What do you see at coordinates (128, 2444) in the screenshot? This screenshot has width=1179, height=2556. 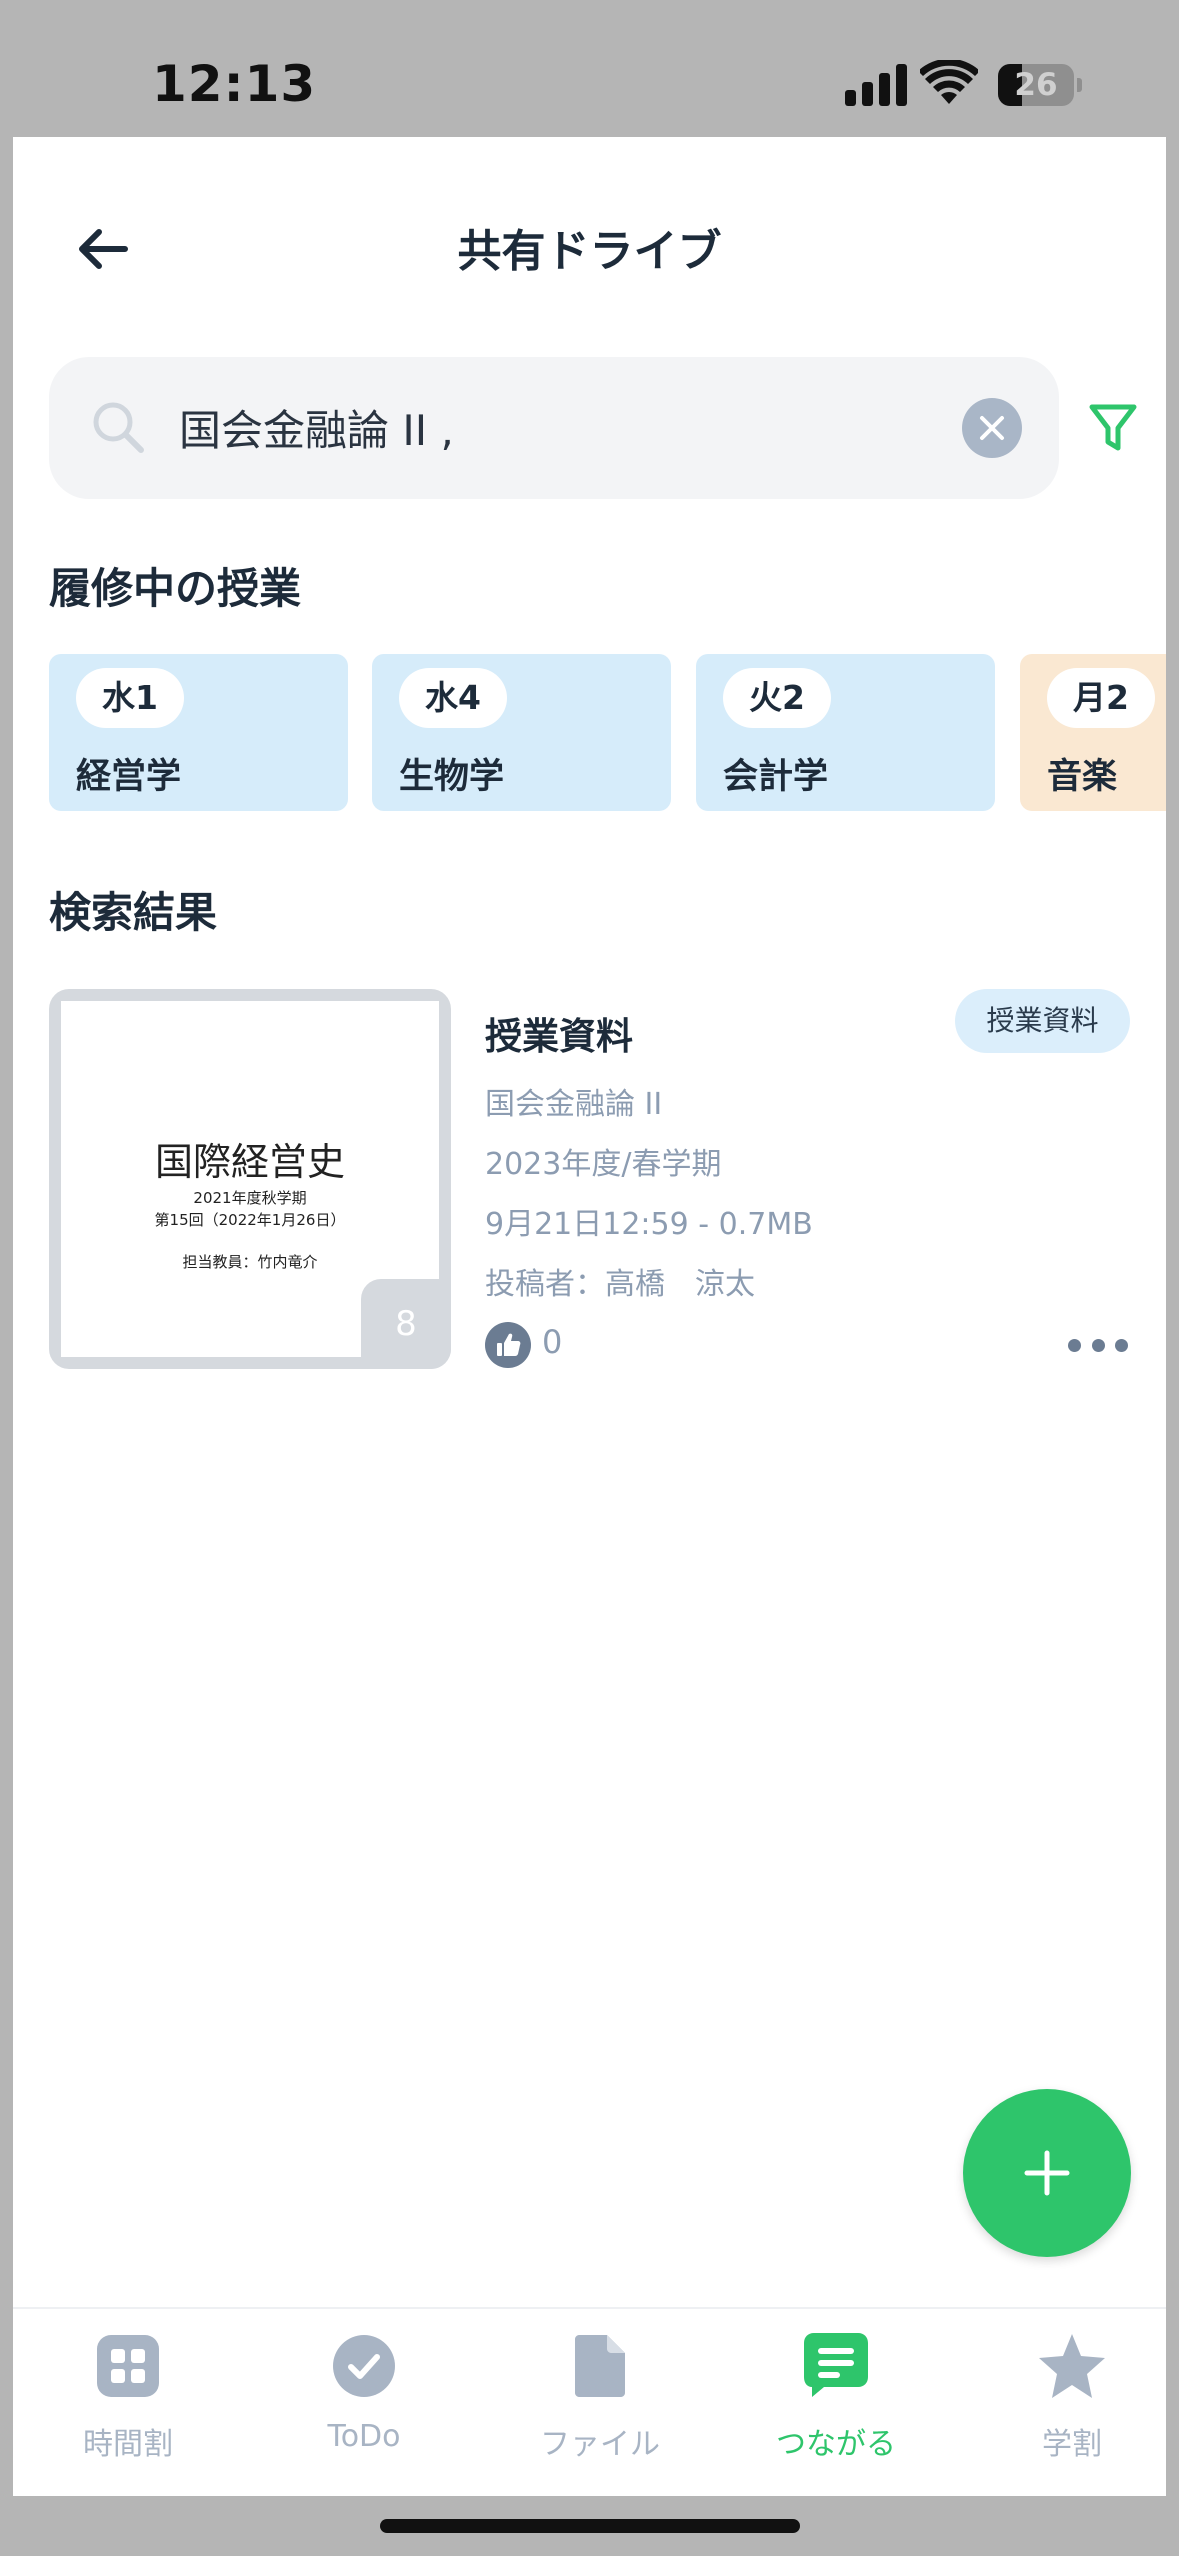 I see `tab-label: 時間割` at bounding box center [128, 2444].